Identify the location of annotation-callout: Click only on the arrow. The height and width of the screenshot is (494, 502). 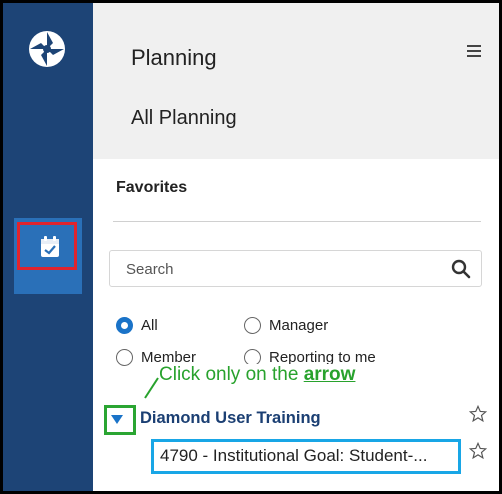
(257, 375).